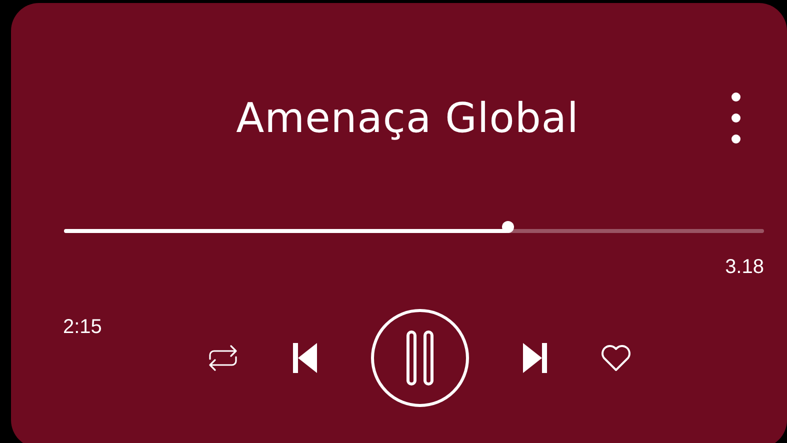  What do you see at coordinates (736, 118) in the screenshot?
I see `more-options-icon` at bounding box center [736, 118].